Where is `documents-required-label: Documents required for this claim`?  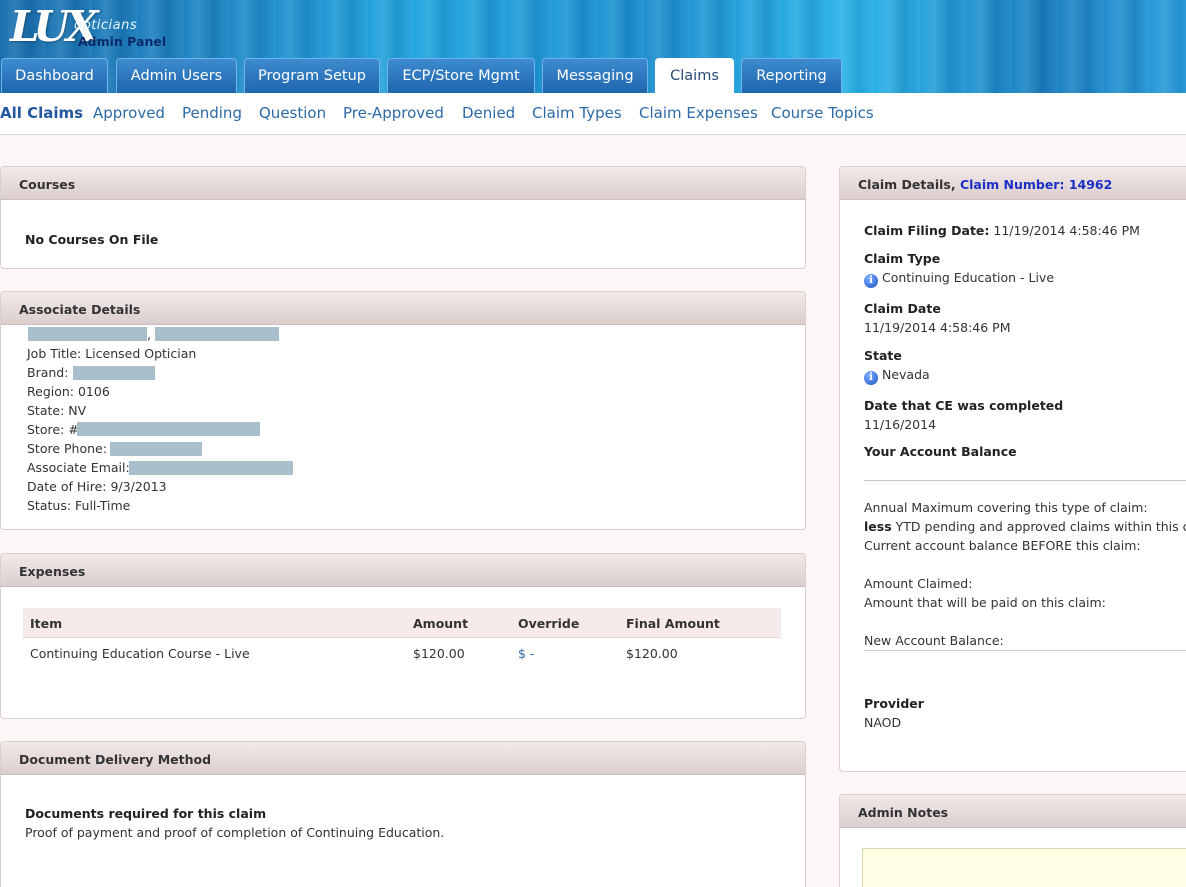
documents-required-label: Documents required for this claim is located at coordinates (146, 813).